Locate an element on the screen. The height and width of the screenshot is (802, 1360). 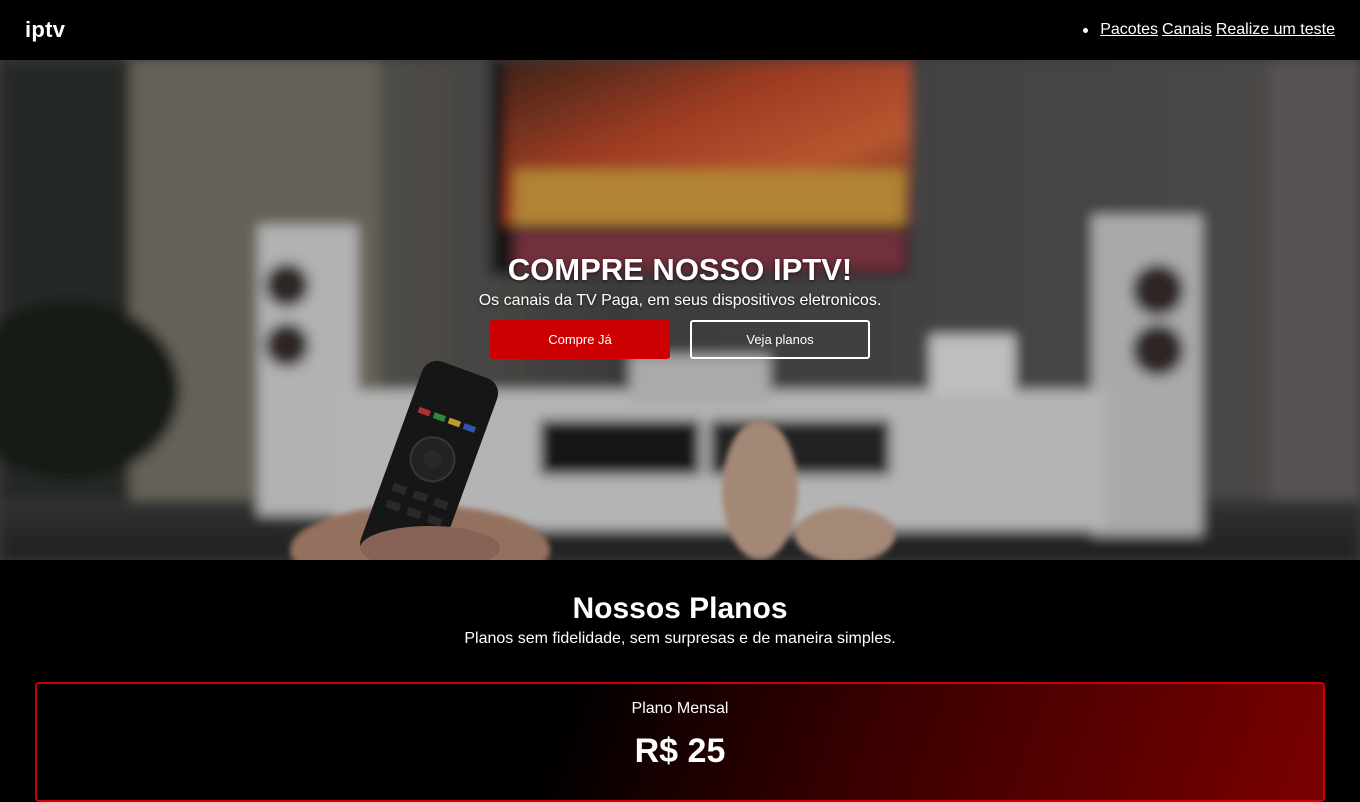
plan-card-monthly: Plano Mensal R$ 25 is located at coordinates (680, 742).